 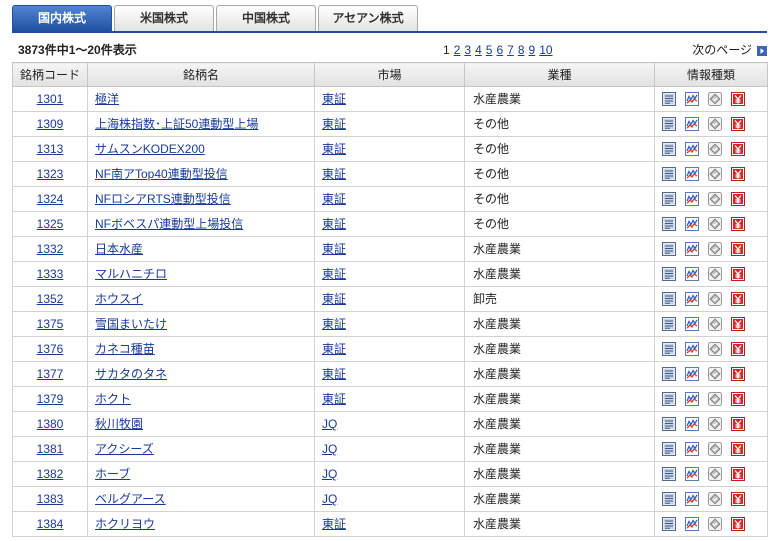 What do you see at coordinates (50, 424) in the screenshot?
I see `stock-code-link: 1380` at bounding box center [50, 424].